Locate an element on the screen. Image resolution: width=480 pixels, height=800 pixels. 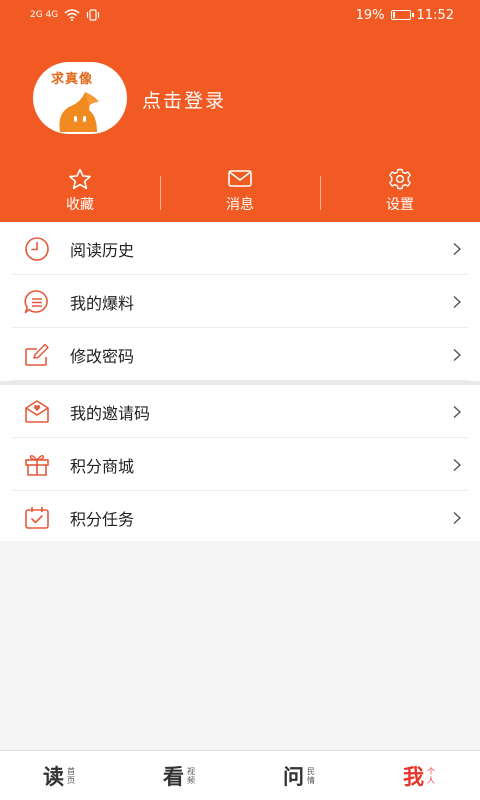
quick-actions: 收藏 消息 设置 is located at coordinates (240, 195).